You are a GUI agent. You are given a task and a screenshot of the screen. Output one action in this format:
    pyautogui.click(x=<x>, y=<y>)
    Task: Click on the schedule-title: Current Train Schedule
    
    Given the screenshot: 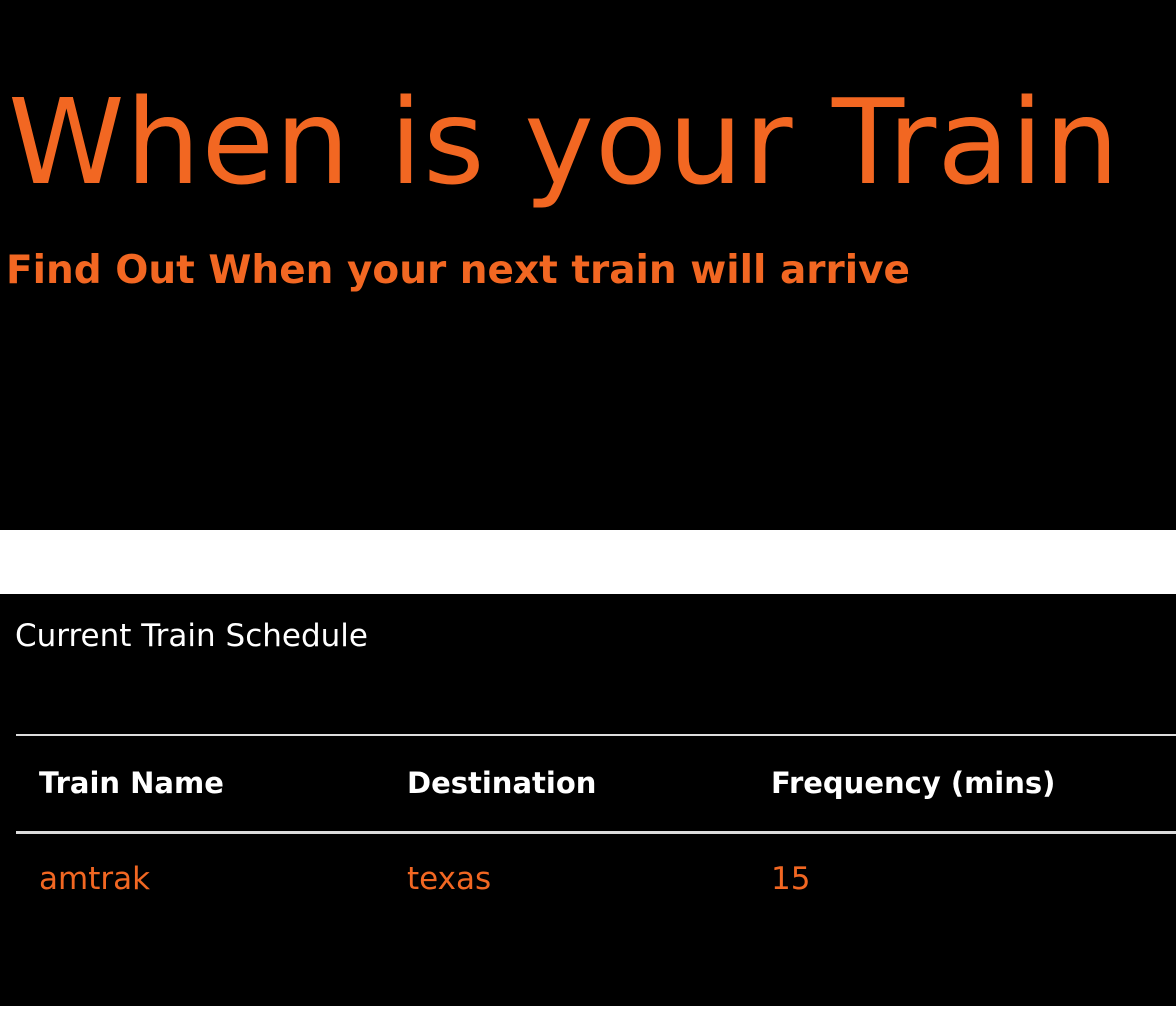 What is the action you would take?
    pyautogui.click(x=191, y=636)
    